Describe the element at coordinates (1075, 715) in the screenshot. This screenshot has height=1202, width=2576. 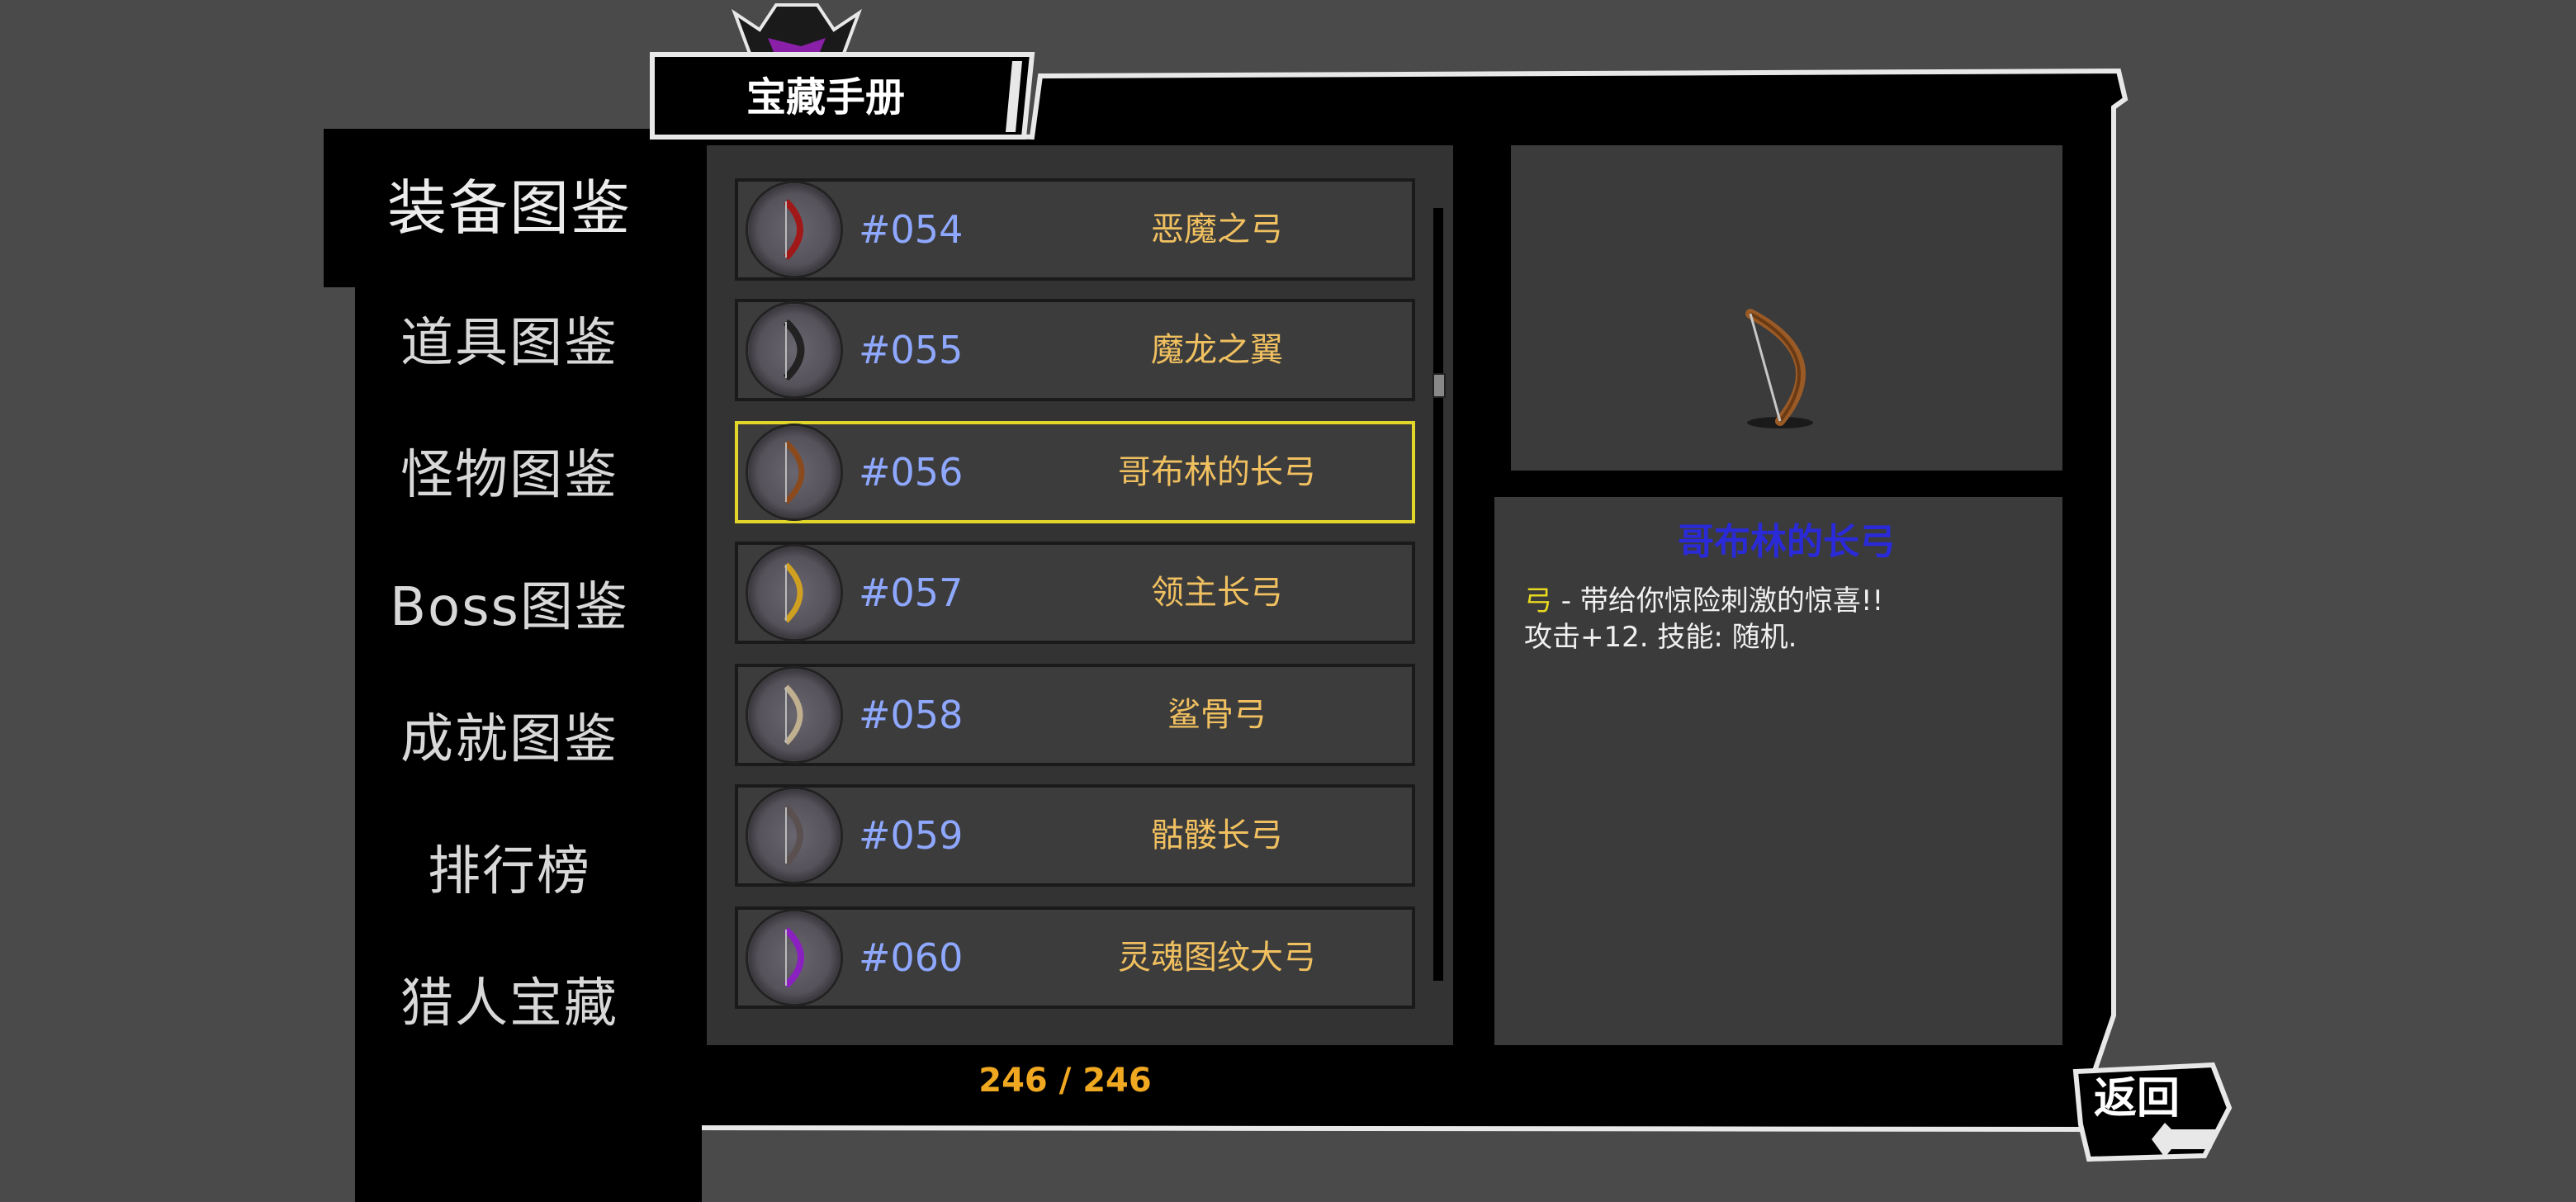
I see `list-item: #058 鲨骨弓` at that location.